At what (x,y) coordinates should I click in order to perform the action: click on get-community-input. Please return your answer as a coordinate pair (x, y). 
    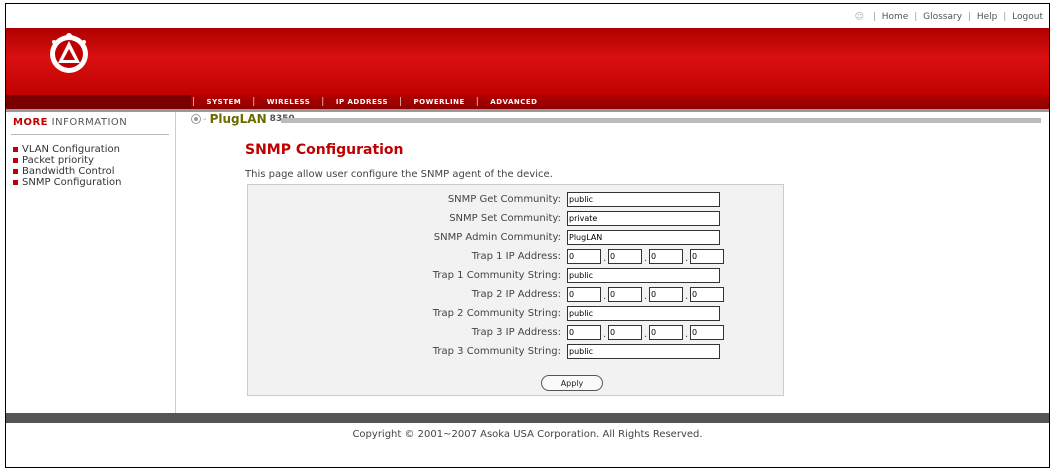
    Looking at the image, I should click on (643, 199).